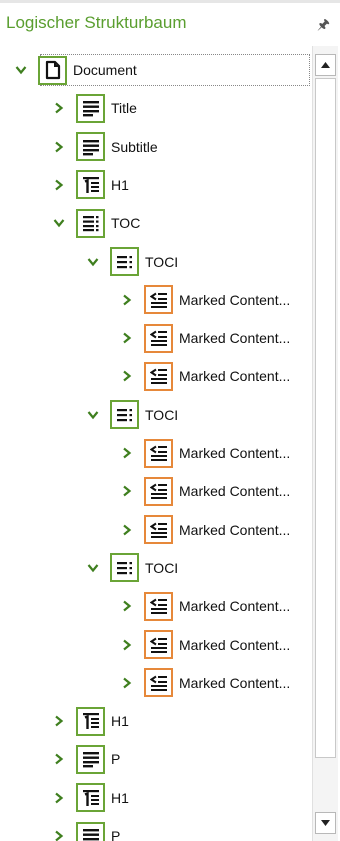 This screenshot has height=841, width=340. Describe the element at coordinates (105, 70) in the screenshot. I see `tree-node-label: Document` at that location.